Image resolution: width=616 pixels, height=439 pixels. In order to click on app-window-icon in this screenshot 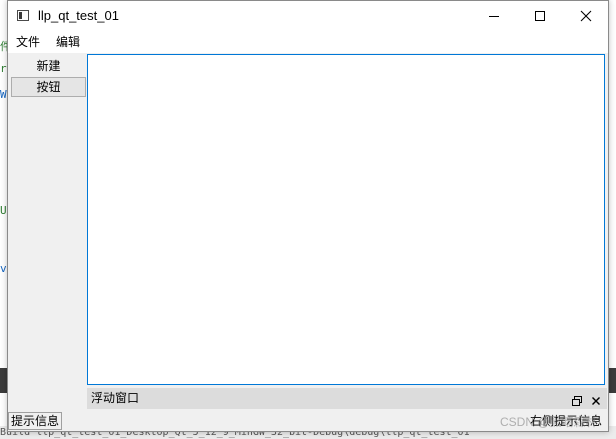, I will do `click(23, 15)`.